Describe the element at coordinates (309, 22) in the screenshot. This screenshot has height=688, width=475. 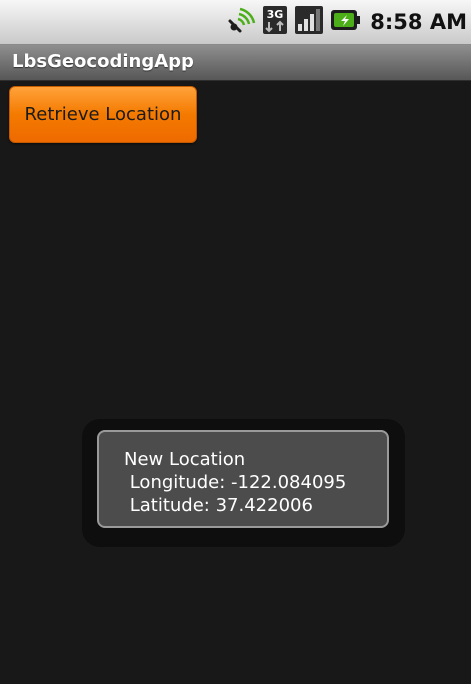
I see `cell-signal-icon` at that location.